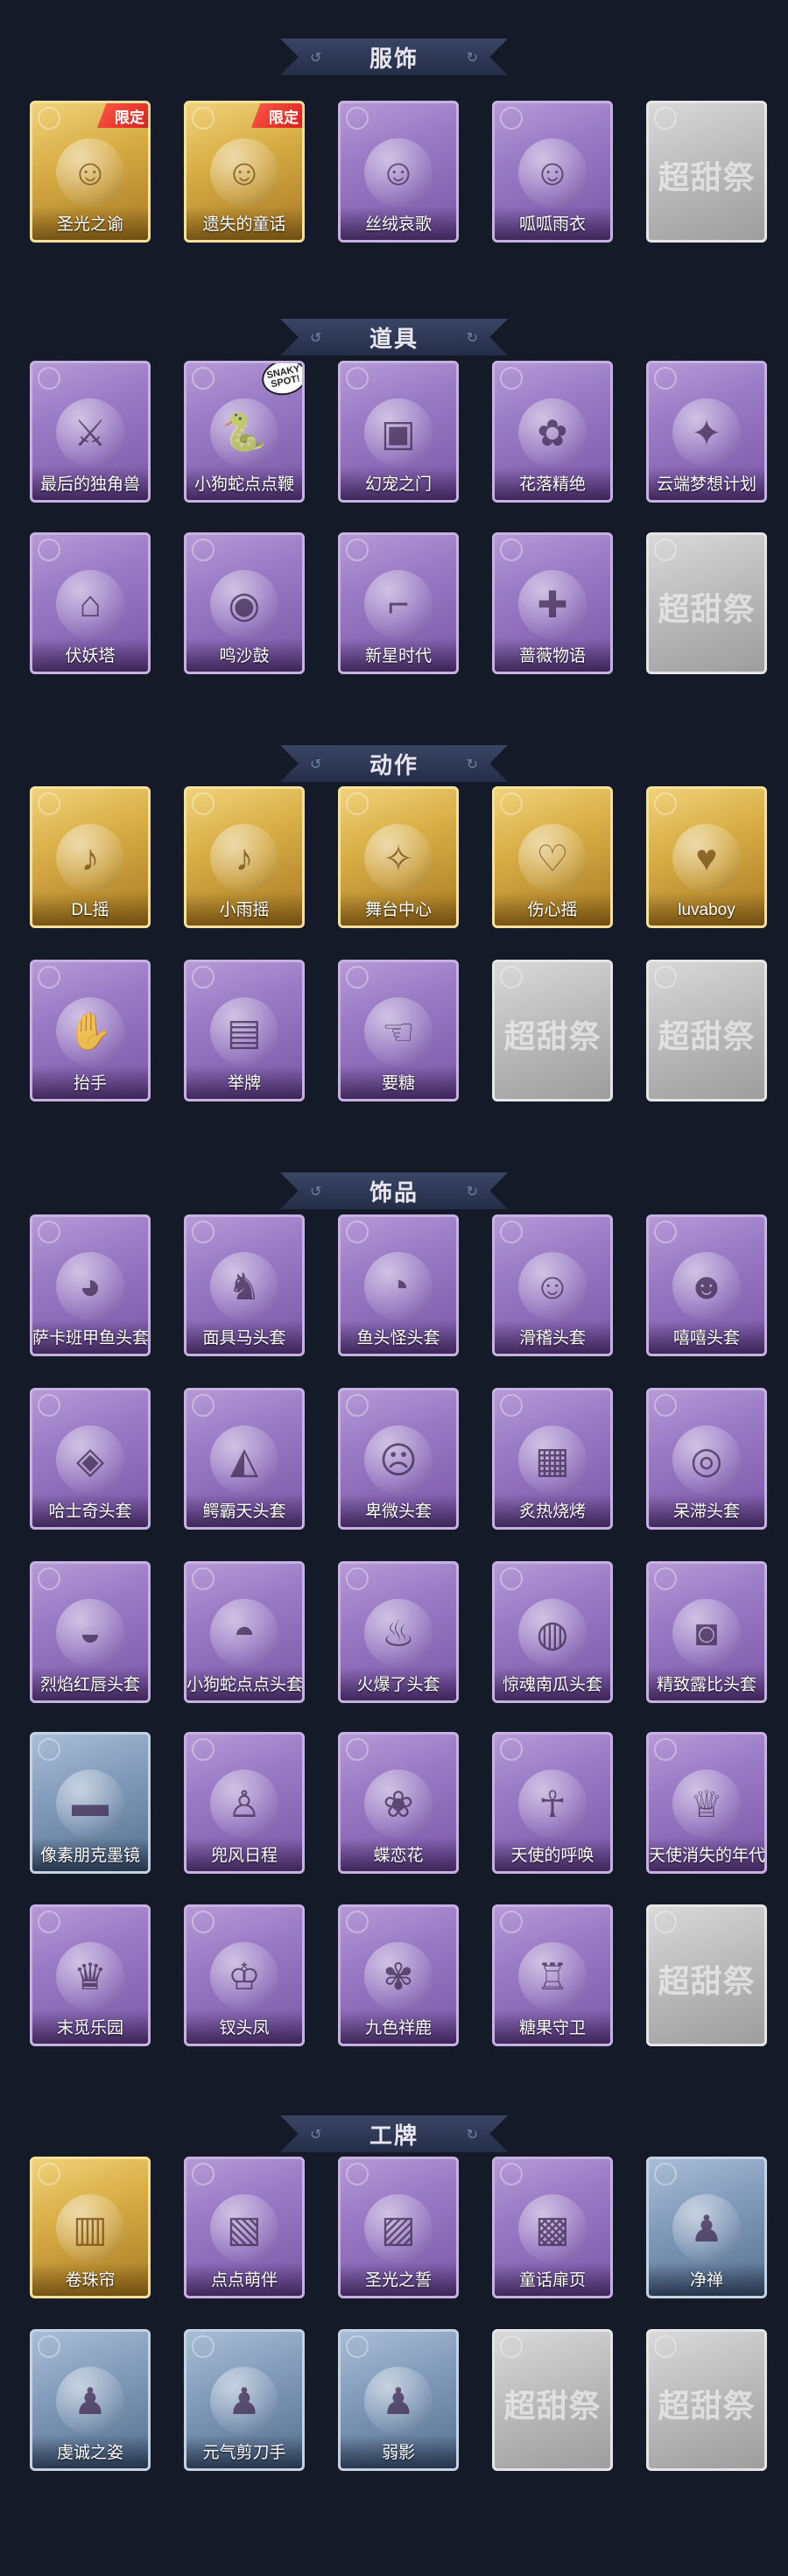 The height and width of the screenshot is (2576, 788). Describe the element at coordinates (90, 1975) in the screenshot. I see `item-card: ♛ 末觅乐园` at that location.